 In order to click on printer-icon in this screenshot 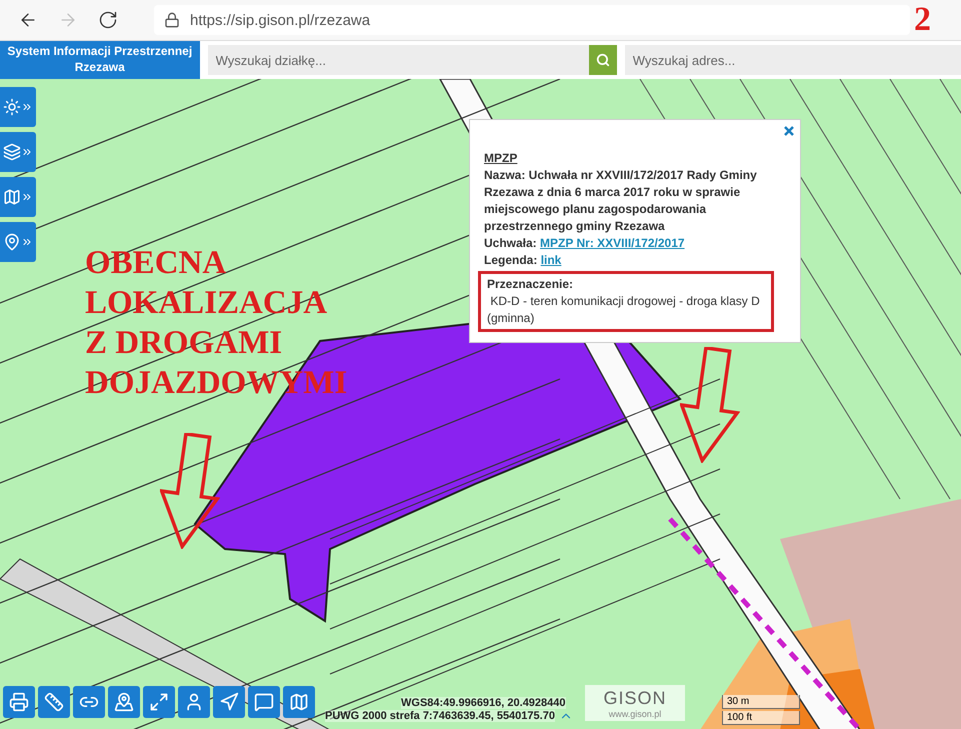, I will do `click(19, 702)`.